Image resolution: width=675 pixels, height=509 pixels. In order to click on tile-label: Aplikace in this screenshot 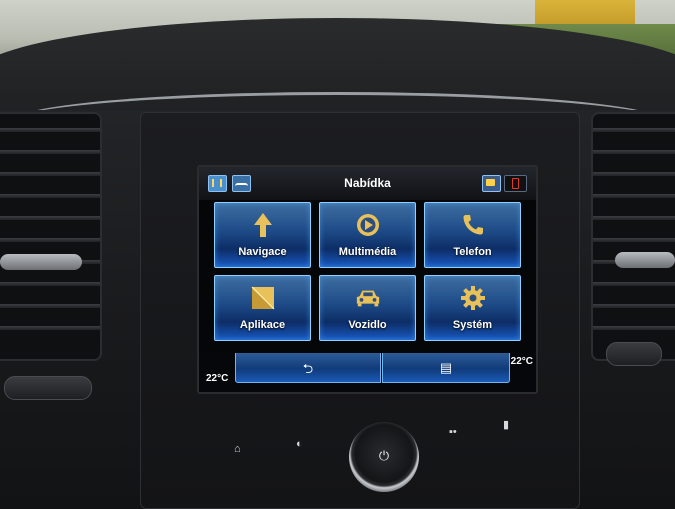, I will do `click(262, 325)`.